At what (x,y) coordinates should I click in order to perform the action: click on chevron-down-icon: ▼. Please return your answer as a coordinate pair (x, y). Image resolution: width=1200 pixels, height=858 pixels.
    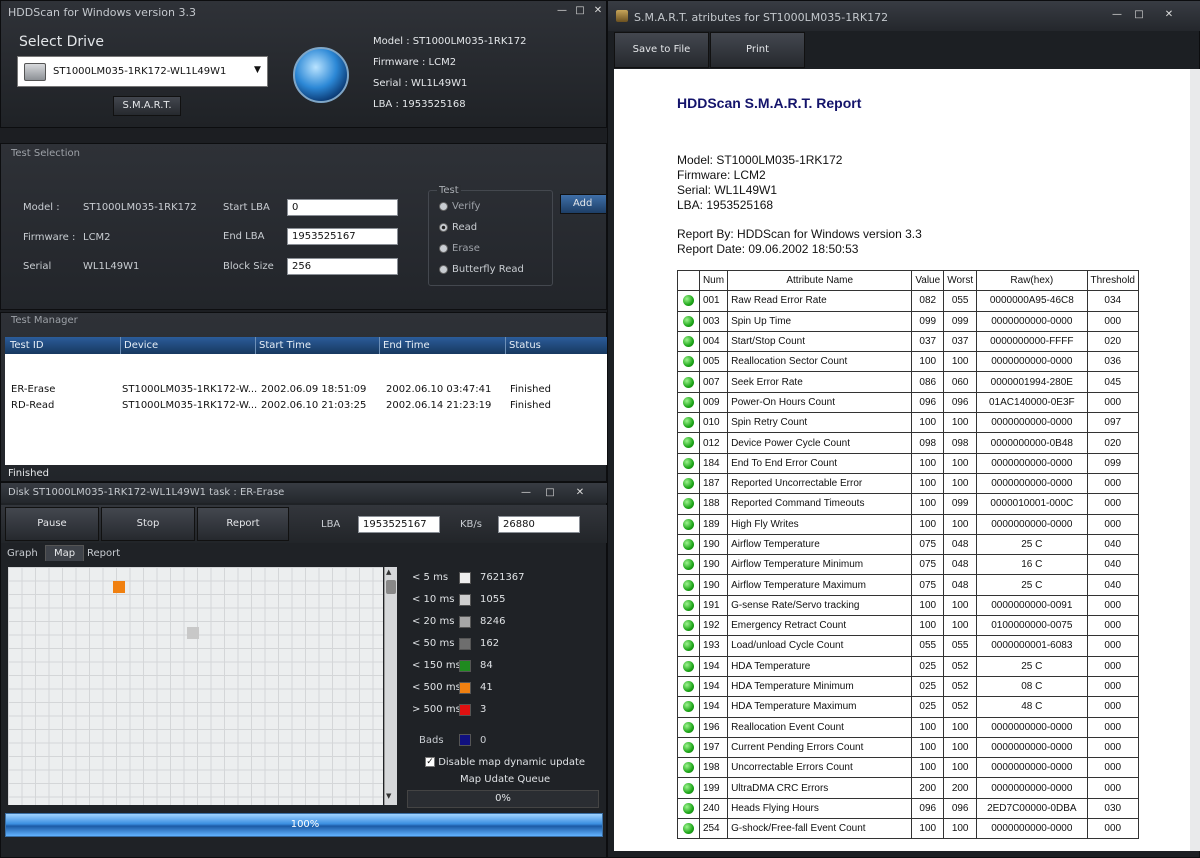
    Looking at the image, I should click on (257, 70).